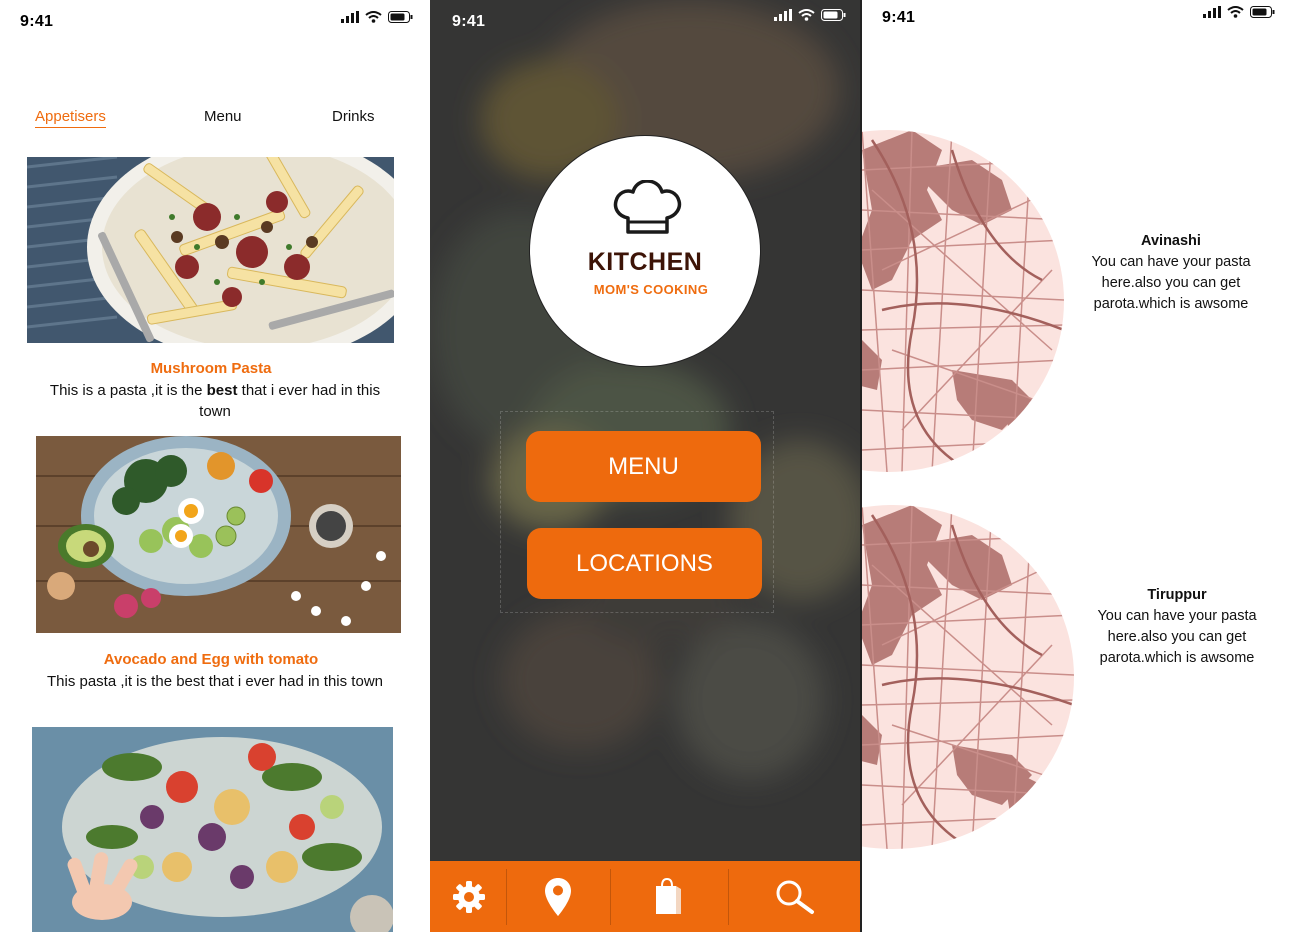 This screenshot has width=1292, height=932. Describe the element at coordinates (637, 512) in the screenshot. I see `main-actions: MENU LOCATIONS` at that location.